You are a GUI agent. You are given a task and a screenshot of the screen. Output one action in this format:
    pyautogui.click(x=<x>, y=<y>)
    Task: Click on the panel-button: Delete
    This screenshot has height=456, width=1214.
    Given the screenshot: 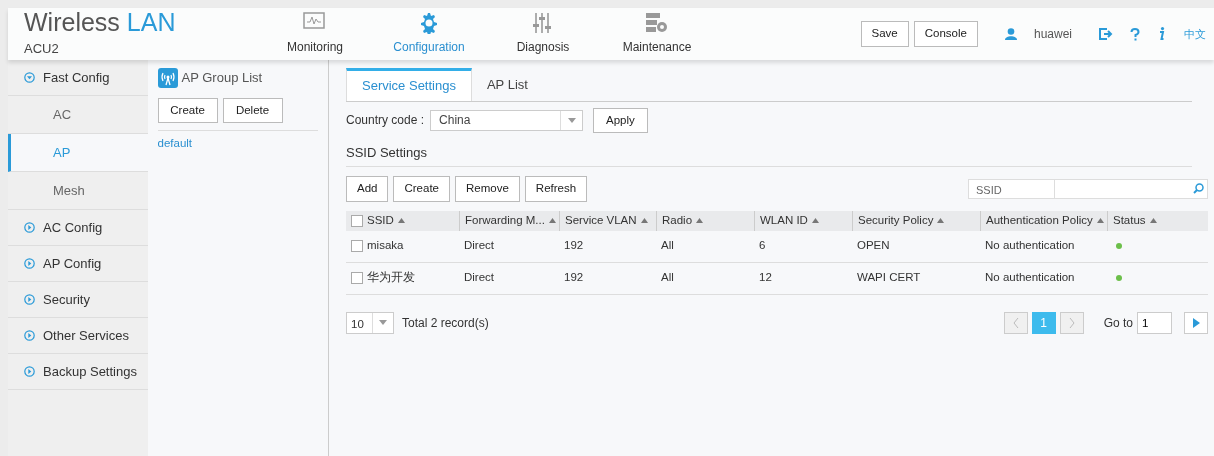 What is the action you would take?
    pyautogui.click(x=252, y=111)
    